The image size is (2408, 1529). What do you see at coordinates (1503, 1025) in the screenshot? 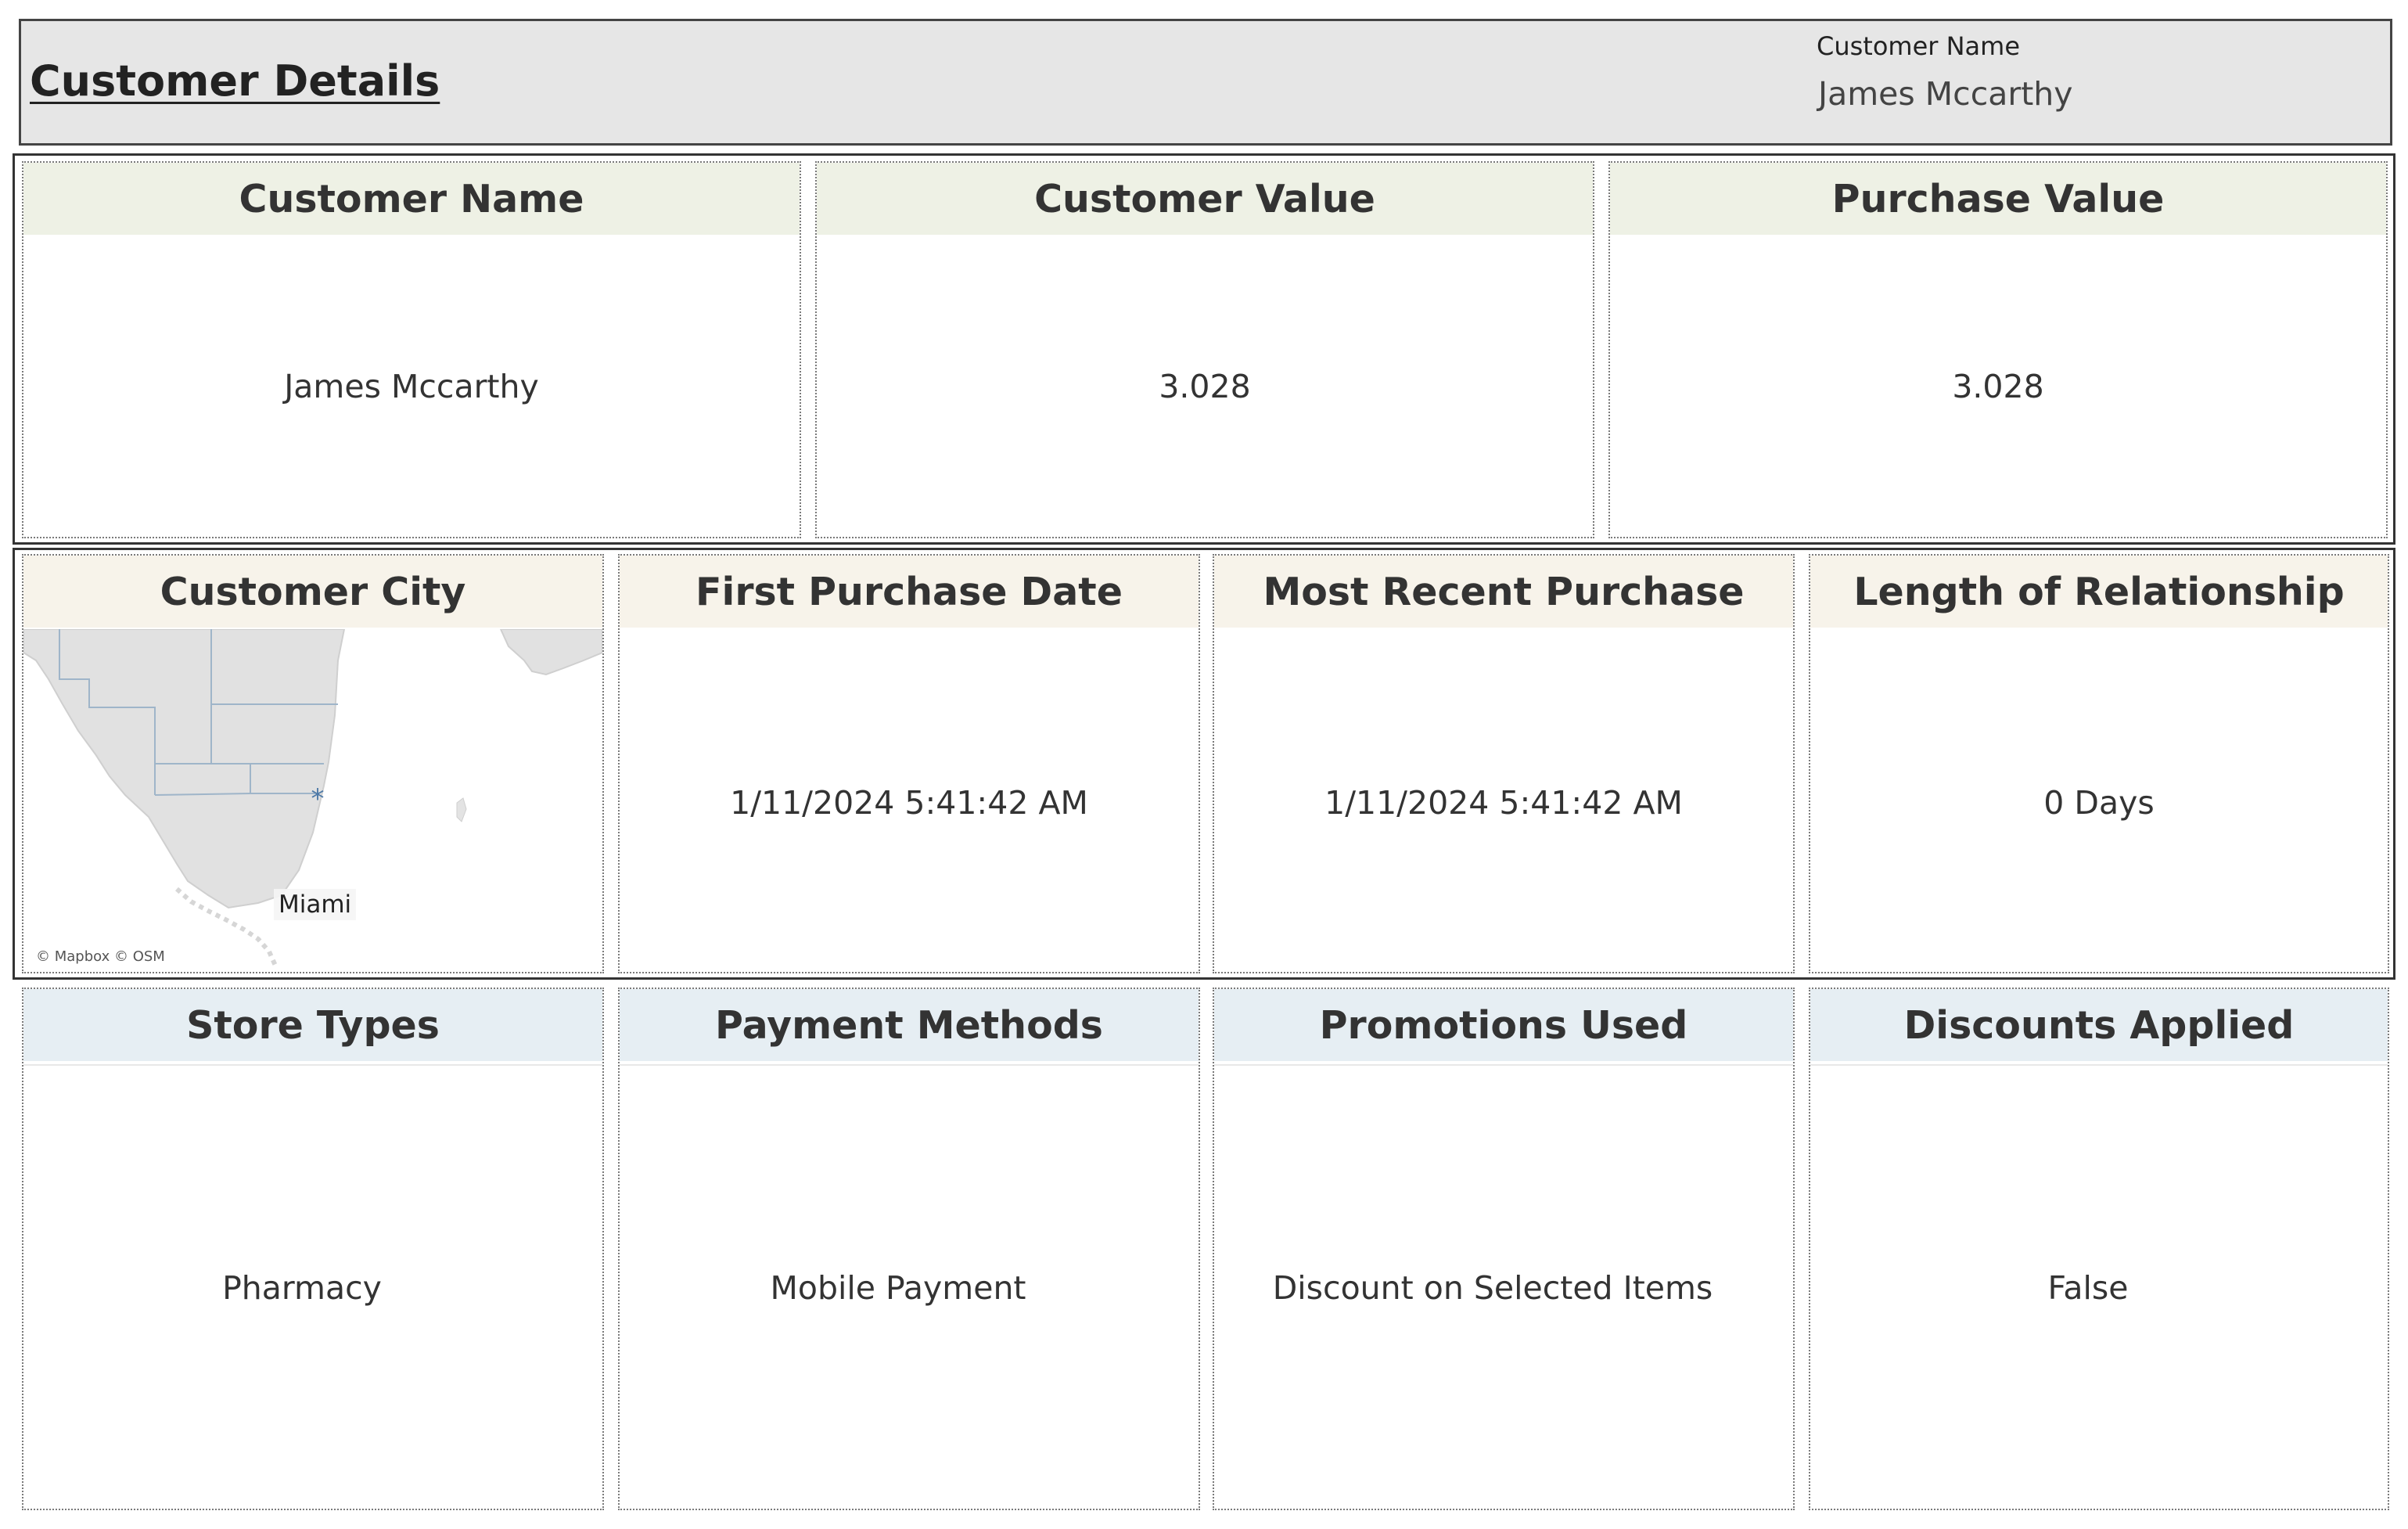
I see `promotions-used-card-title: Promotions Used` at bounding box center [1503, 1025].